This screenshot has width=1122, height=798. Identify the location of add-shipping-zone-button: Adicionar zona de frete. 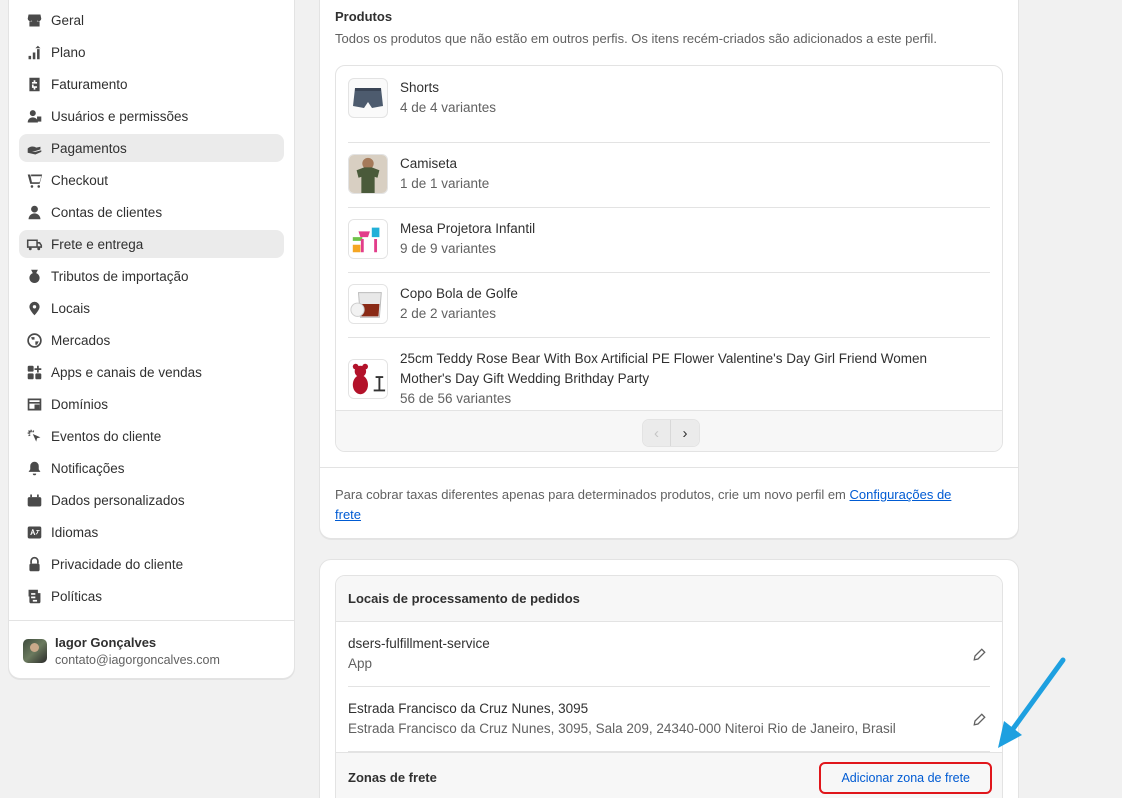
(905, 777).